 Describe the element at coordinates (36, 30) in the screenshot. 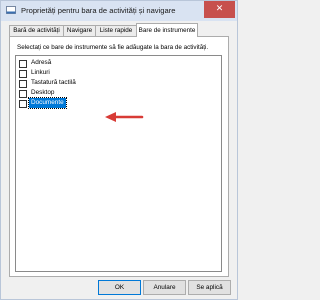

I see `tab-taskbar: Bară de activități` at that location.